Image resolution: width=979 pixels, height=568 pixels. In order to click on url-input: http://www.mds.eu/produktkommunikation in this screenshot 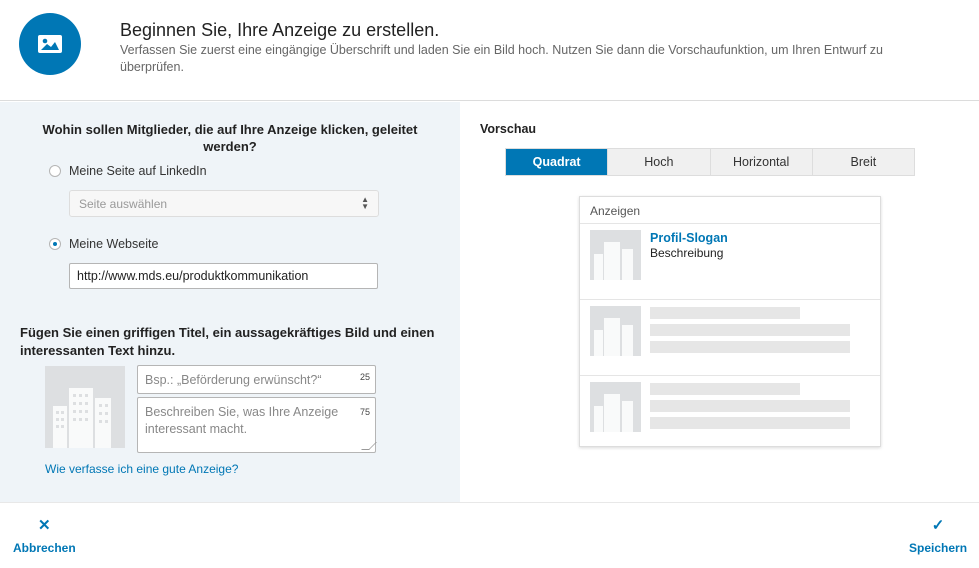, I will do `click(223, 276)`.